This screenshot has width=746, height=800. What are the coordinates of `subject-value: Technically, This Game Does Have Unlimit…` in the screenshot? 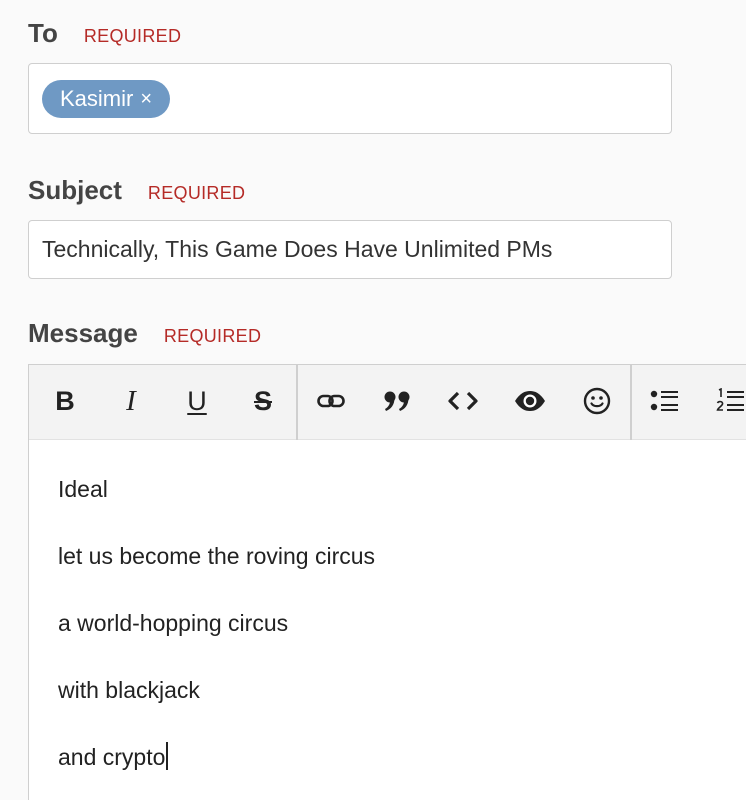 It's located at (297, 249).